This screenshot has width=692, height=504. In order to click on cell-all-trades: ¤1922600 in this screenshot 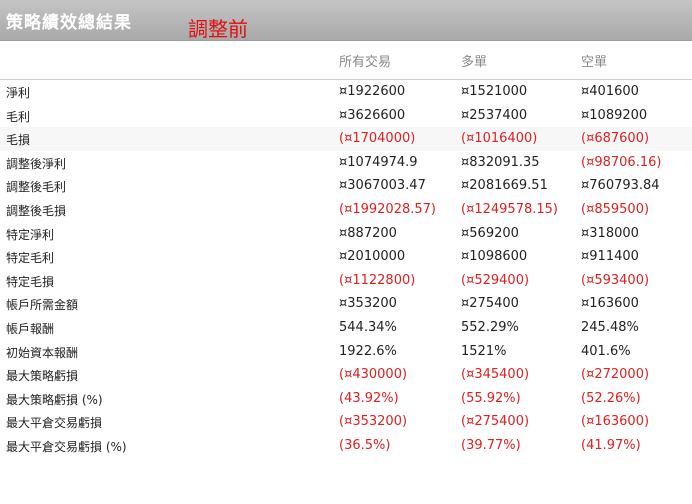, I will do `click(372, 91)`.